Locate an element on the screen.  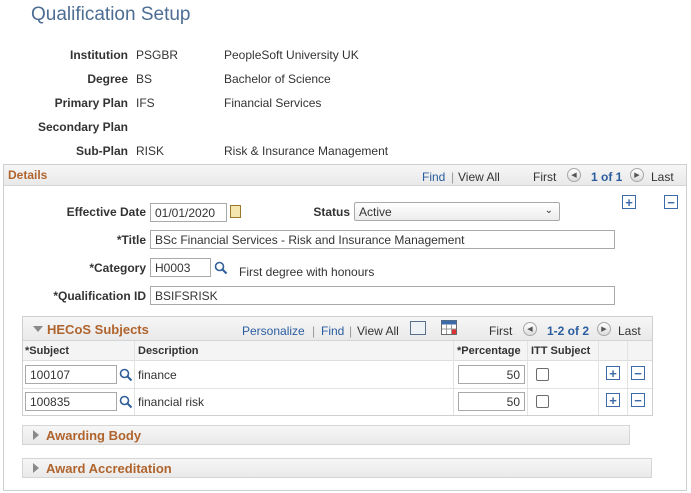
hecos-last-label: Last is located at coordinates (629, 331).